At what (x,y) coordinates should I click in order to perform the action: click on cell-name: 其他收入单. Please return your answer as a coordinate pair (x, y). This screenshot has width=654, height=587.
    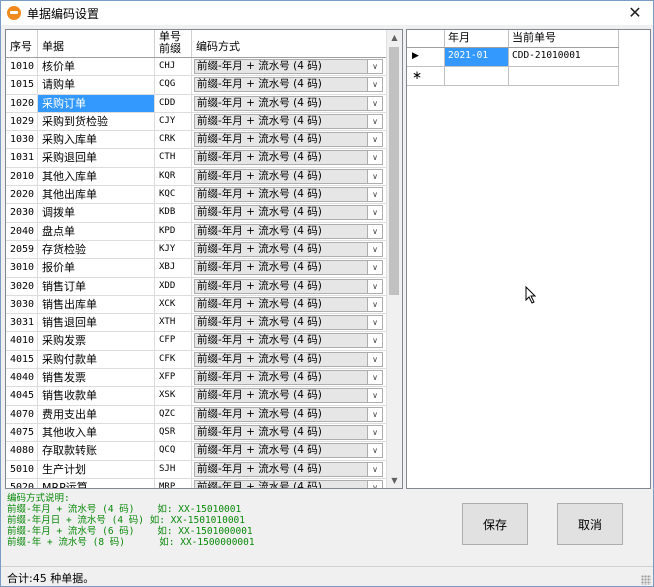
    Looking at the image, I should click on (96, 432).